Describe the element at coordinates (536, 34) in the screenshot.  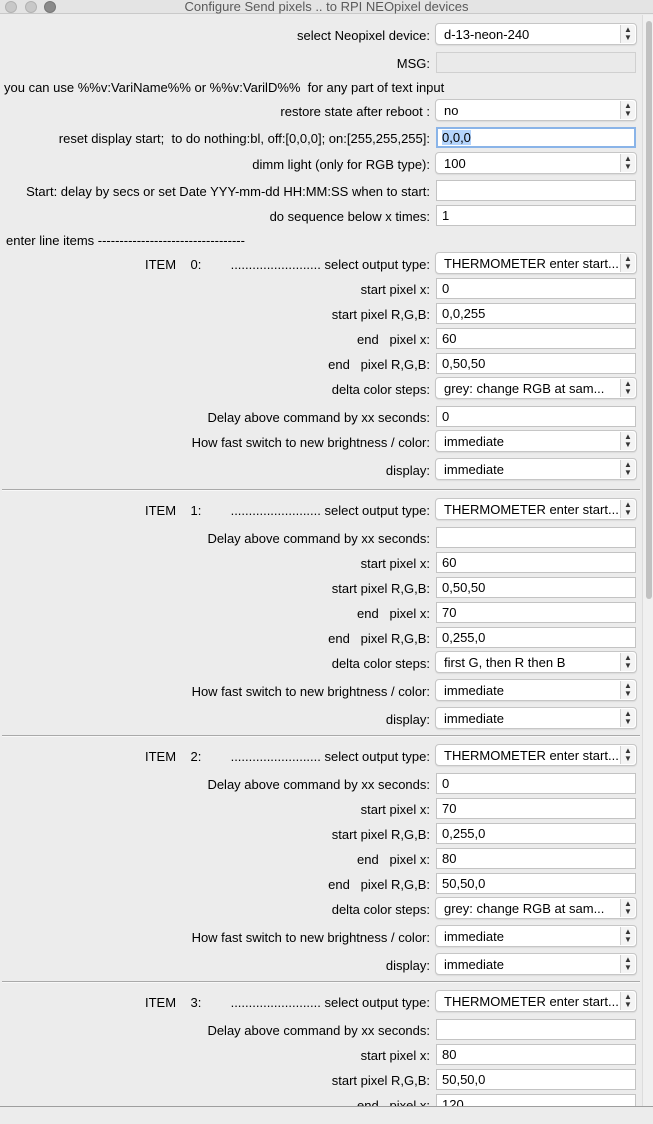
I see `device-select: d-13-neon-240 ▲ ▼` at that location.